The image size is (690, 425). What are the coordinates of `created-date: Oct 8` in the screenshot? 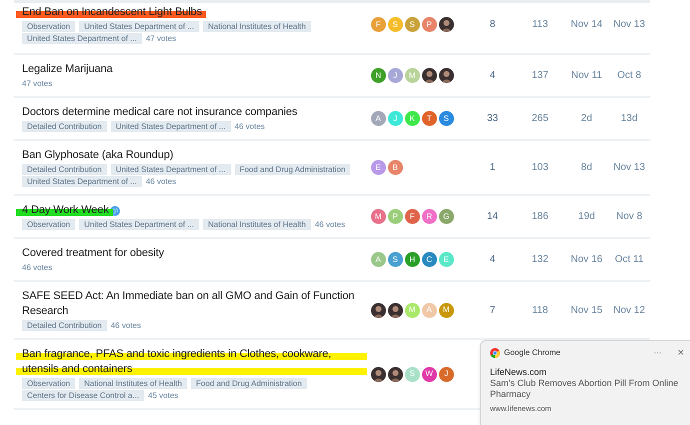 It's located at (629, 75).